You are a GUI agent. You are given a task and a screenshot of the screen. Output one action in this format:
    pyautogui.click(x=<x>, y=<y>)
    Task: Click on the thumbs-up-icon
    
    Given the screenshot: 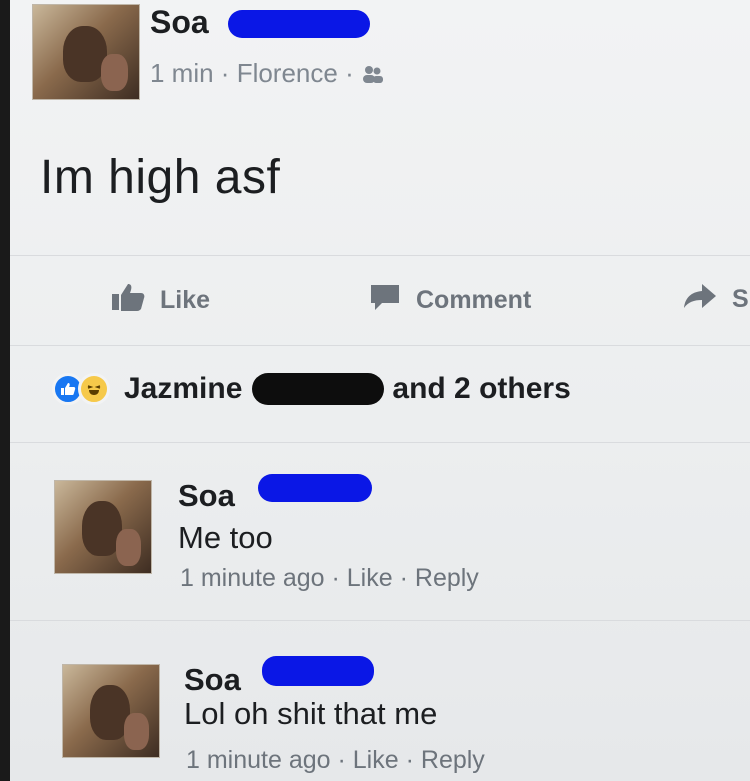 What is the action you would take?
    pyautogui.click(x=128, y=300)
    